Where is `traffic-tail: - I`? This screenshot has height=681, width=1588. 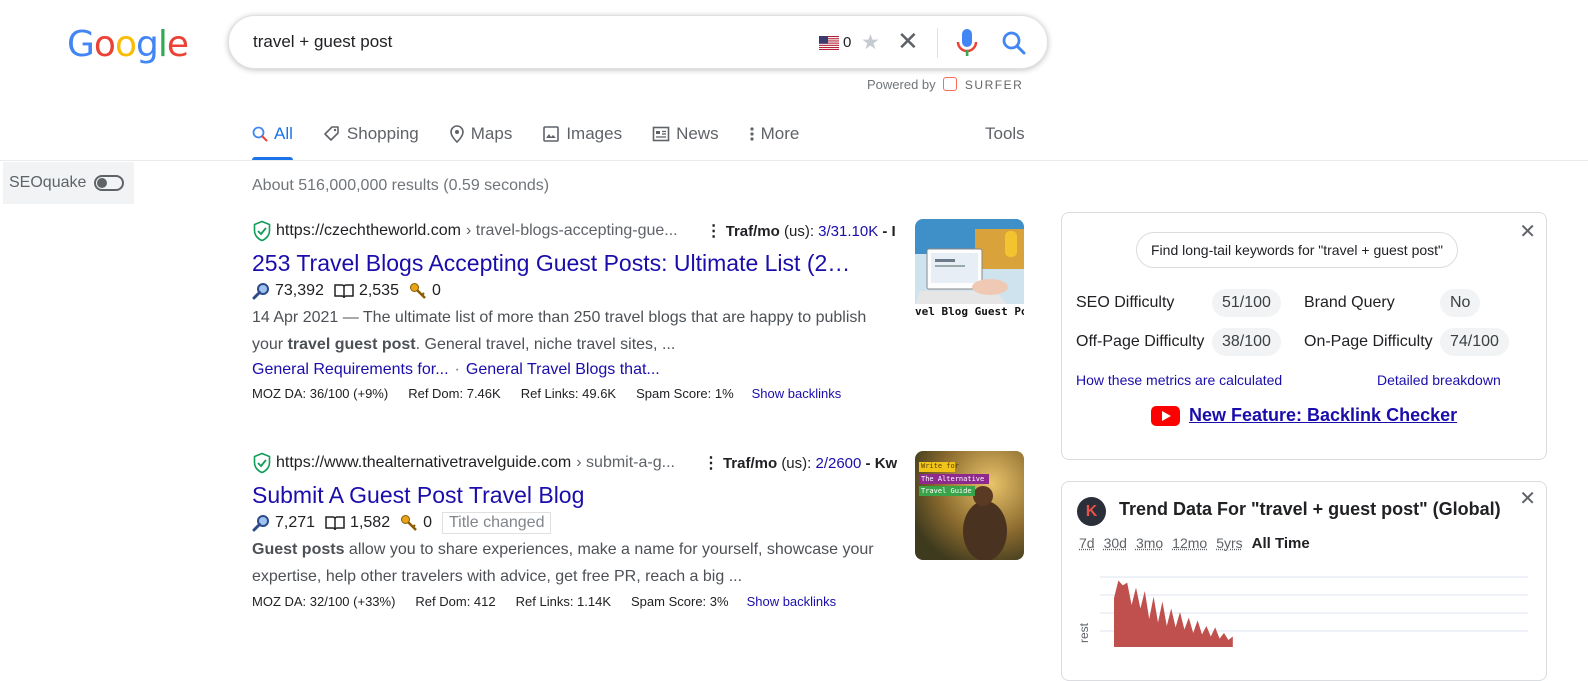 traffic-tail: - I is located at coordinates (888, 231).